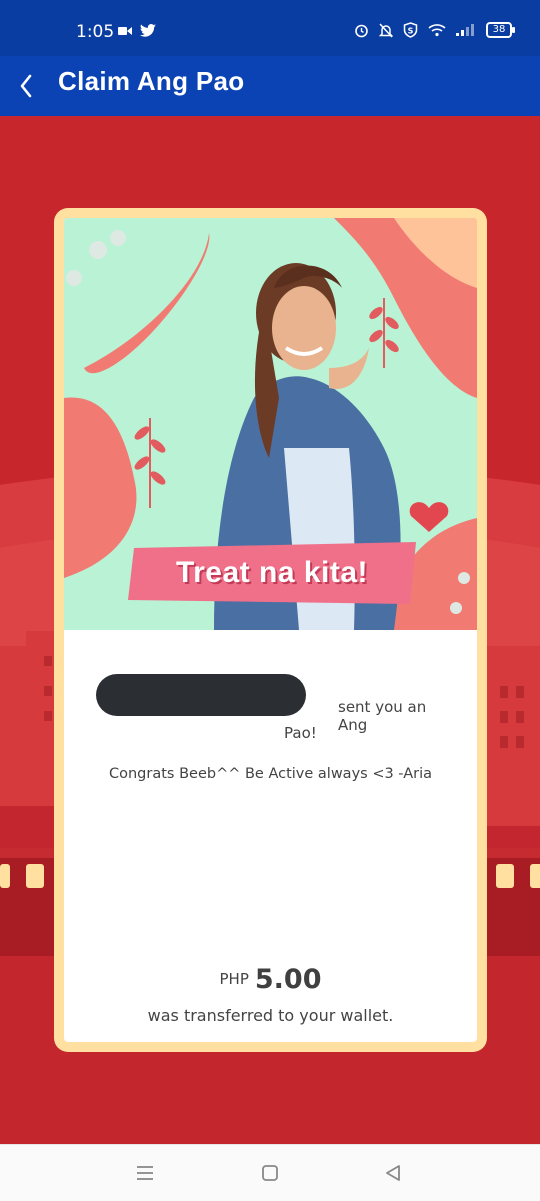 Image resolution: width=540 pixels, height=1201 pixels. I want to click on amount-value: 5.00, so click(288, 979).